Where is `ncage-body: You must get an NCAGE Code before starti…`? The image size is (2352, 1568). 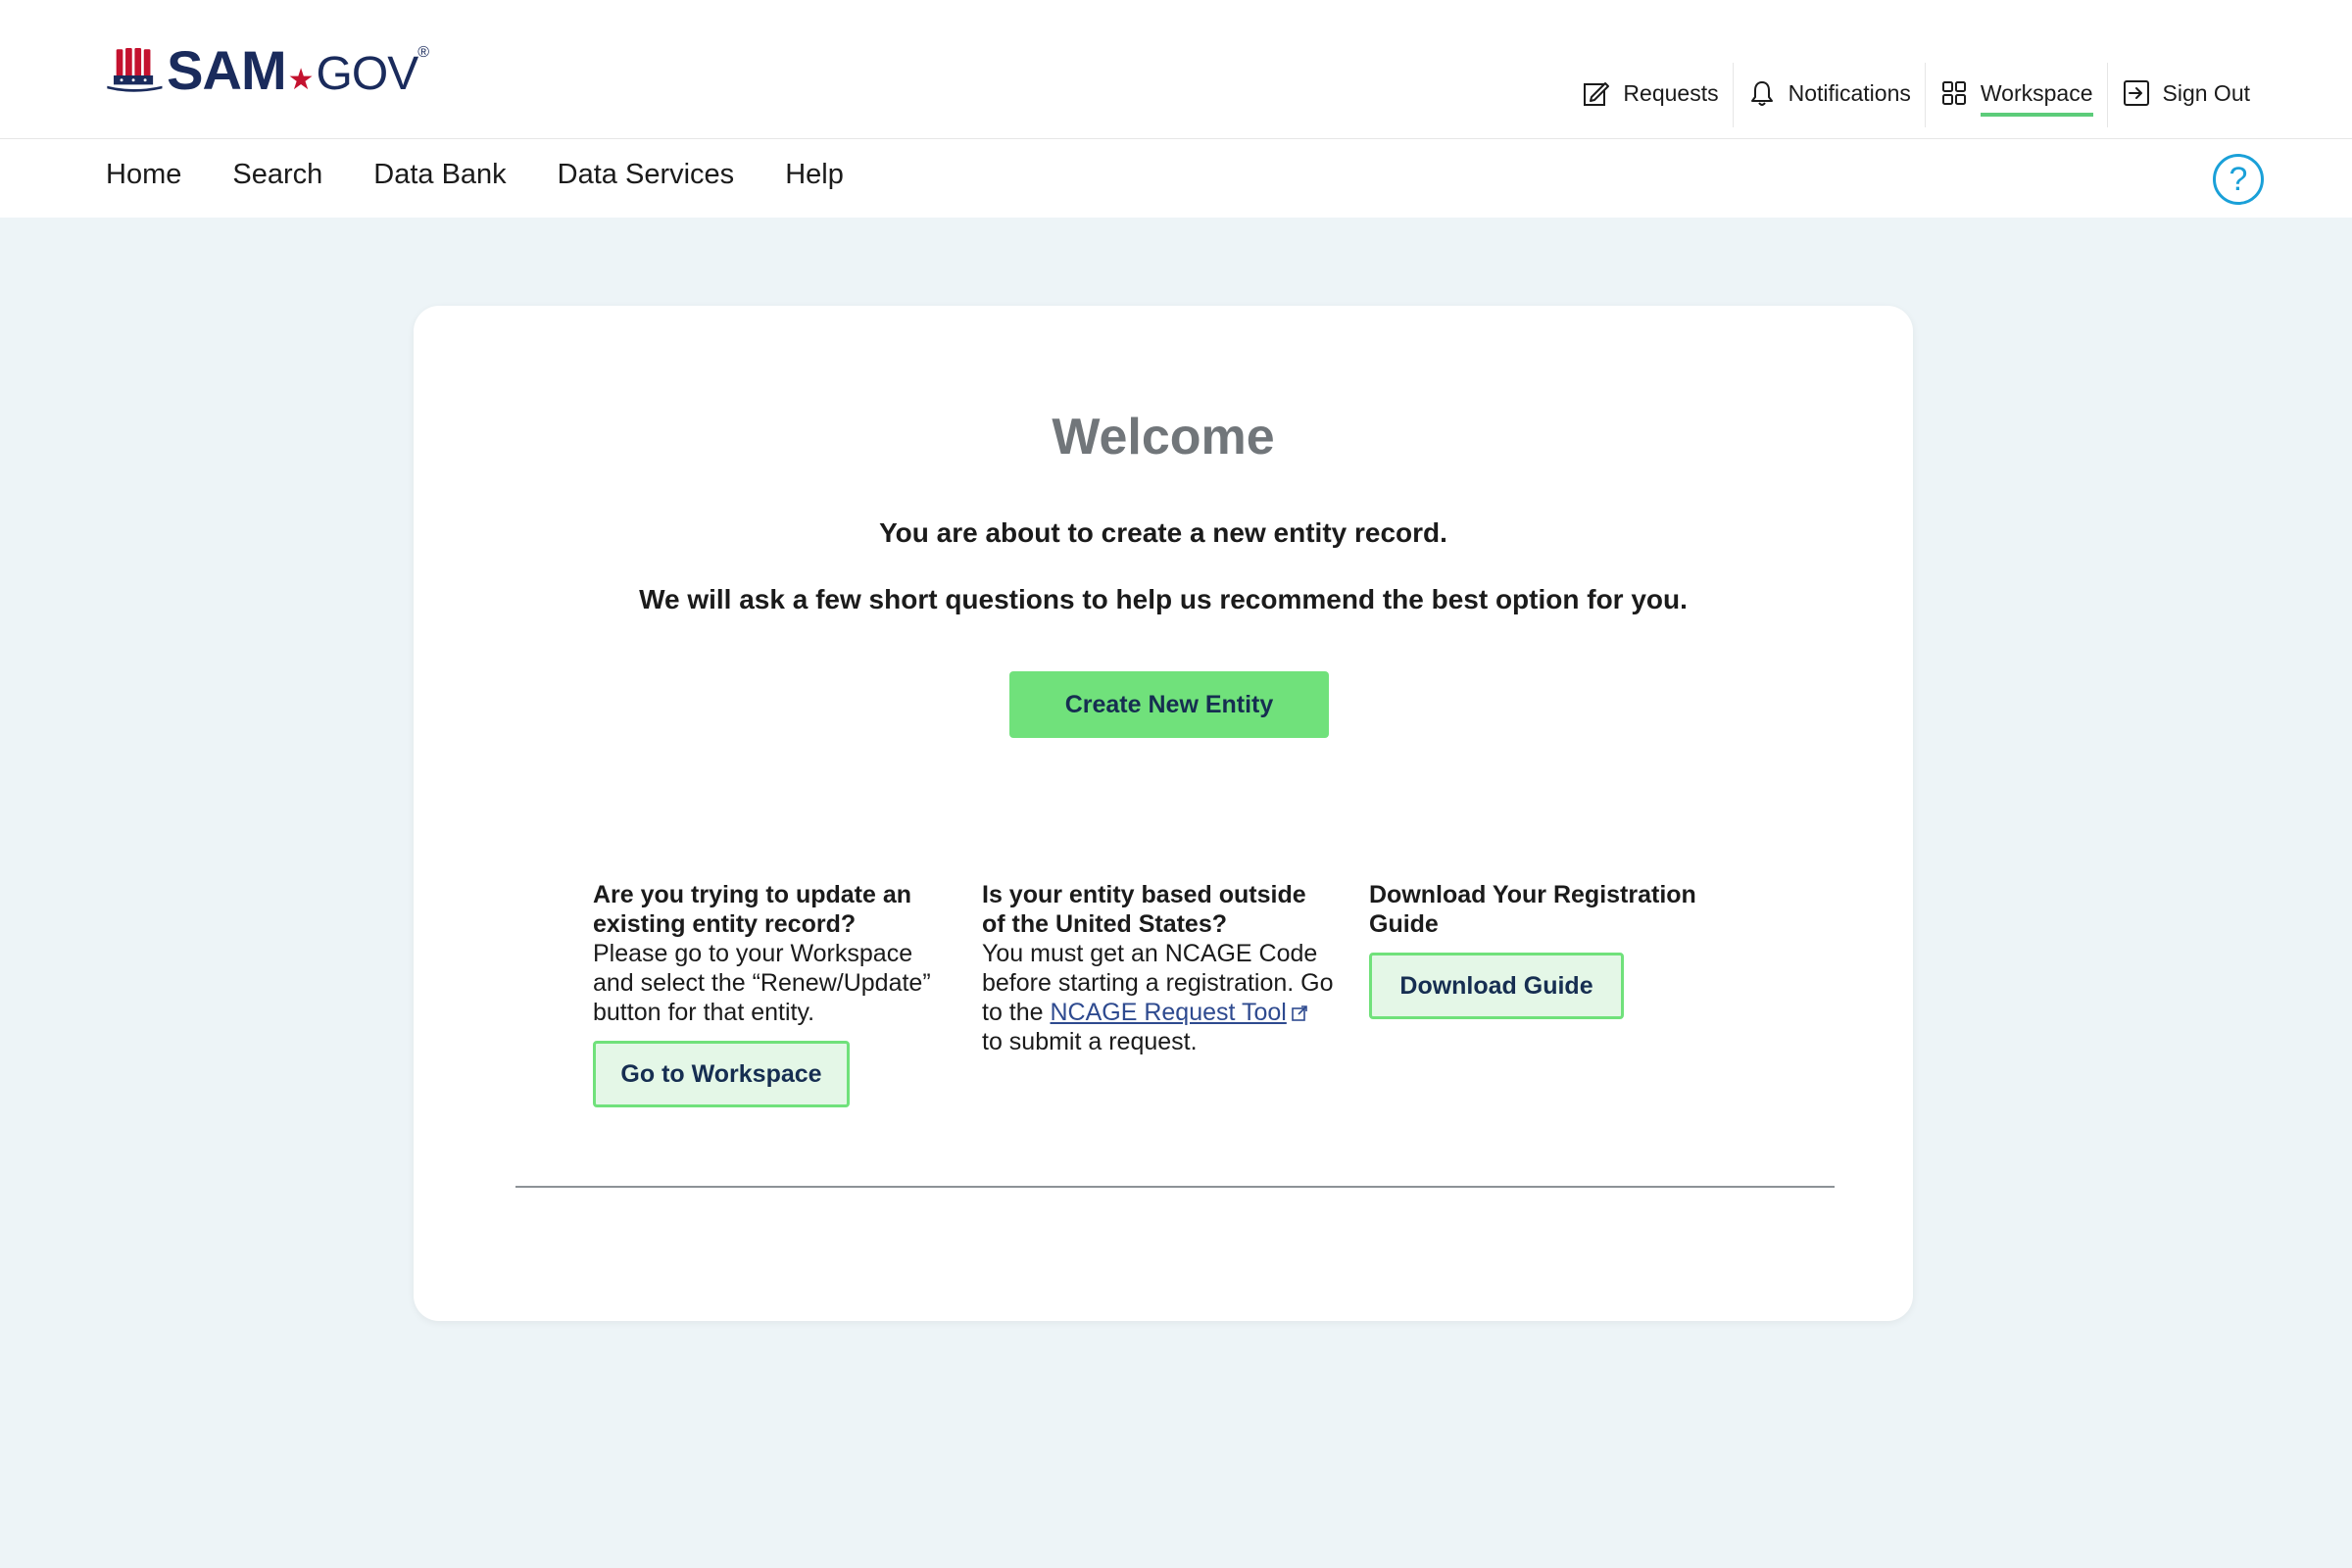 ncage-body: You must get an NCAGE Code before starti… is located at coordinates (1158, 997).